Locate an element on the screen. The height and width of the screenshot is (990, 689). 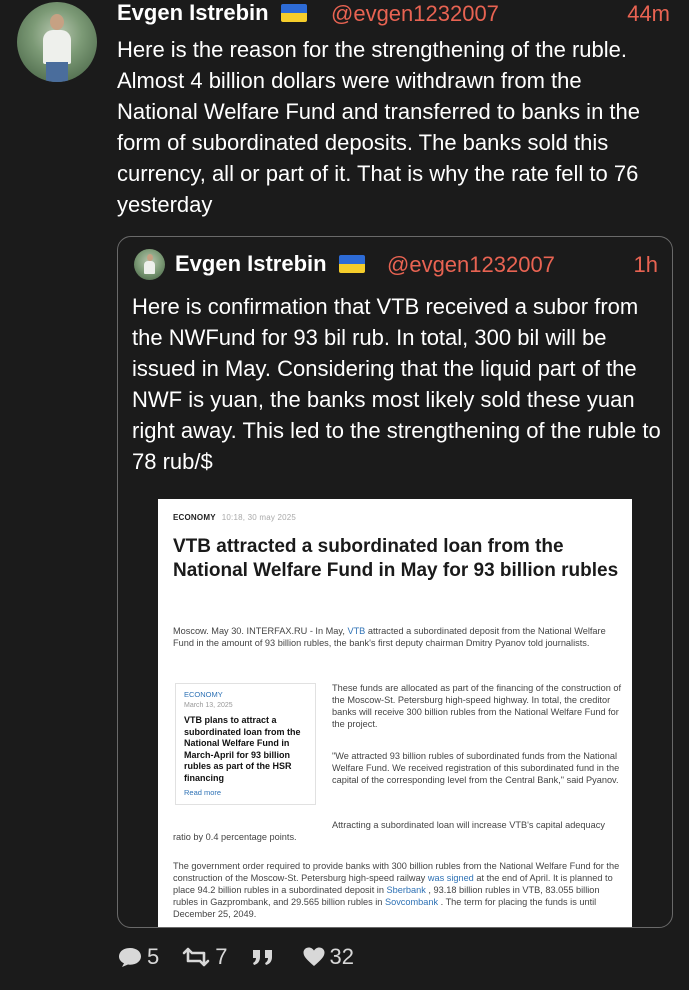
quote-author-name: Evgen Istrebin is located at coordinates (270, 264).